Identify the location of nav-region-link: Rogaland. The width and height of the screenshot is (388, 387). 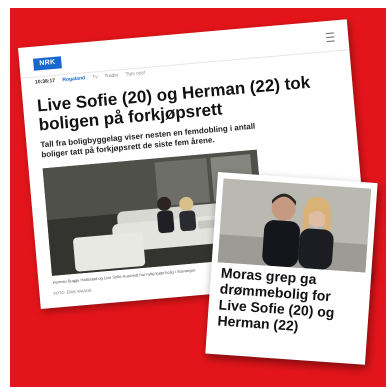
(73, 79).